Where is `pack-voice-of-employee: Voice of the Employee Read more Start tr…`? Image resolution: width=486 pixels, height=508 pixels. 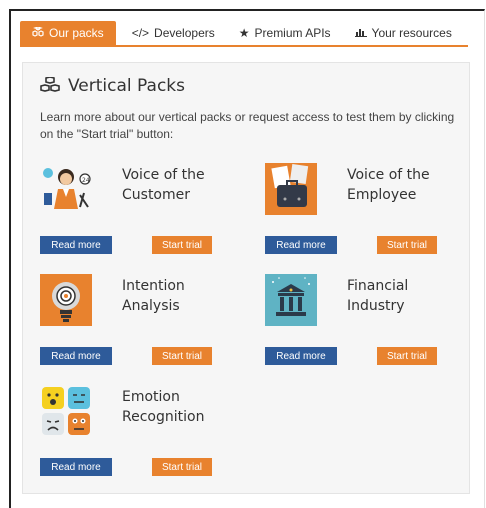 pack-voice-of-employee: Voice of the Employee Read more Start tr… is located at coordinates (370, 213).